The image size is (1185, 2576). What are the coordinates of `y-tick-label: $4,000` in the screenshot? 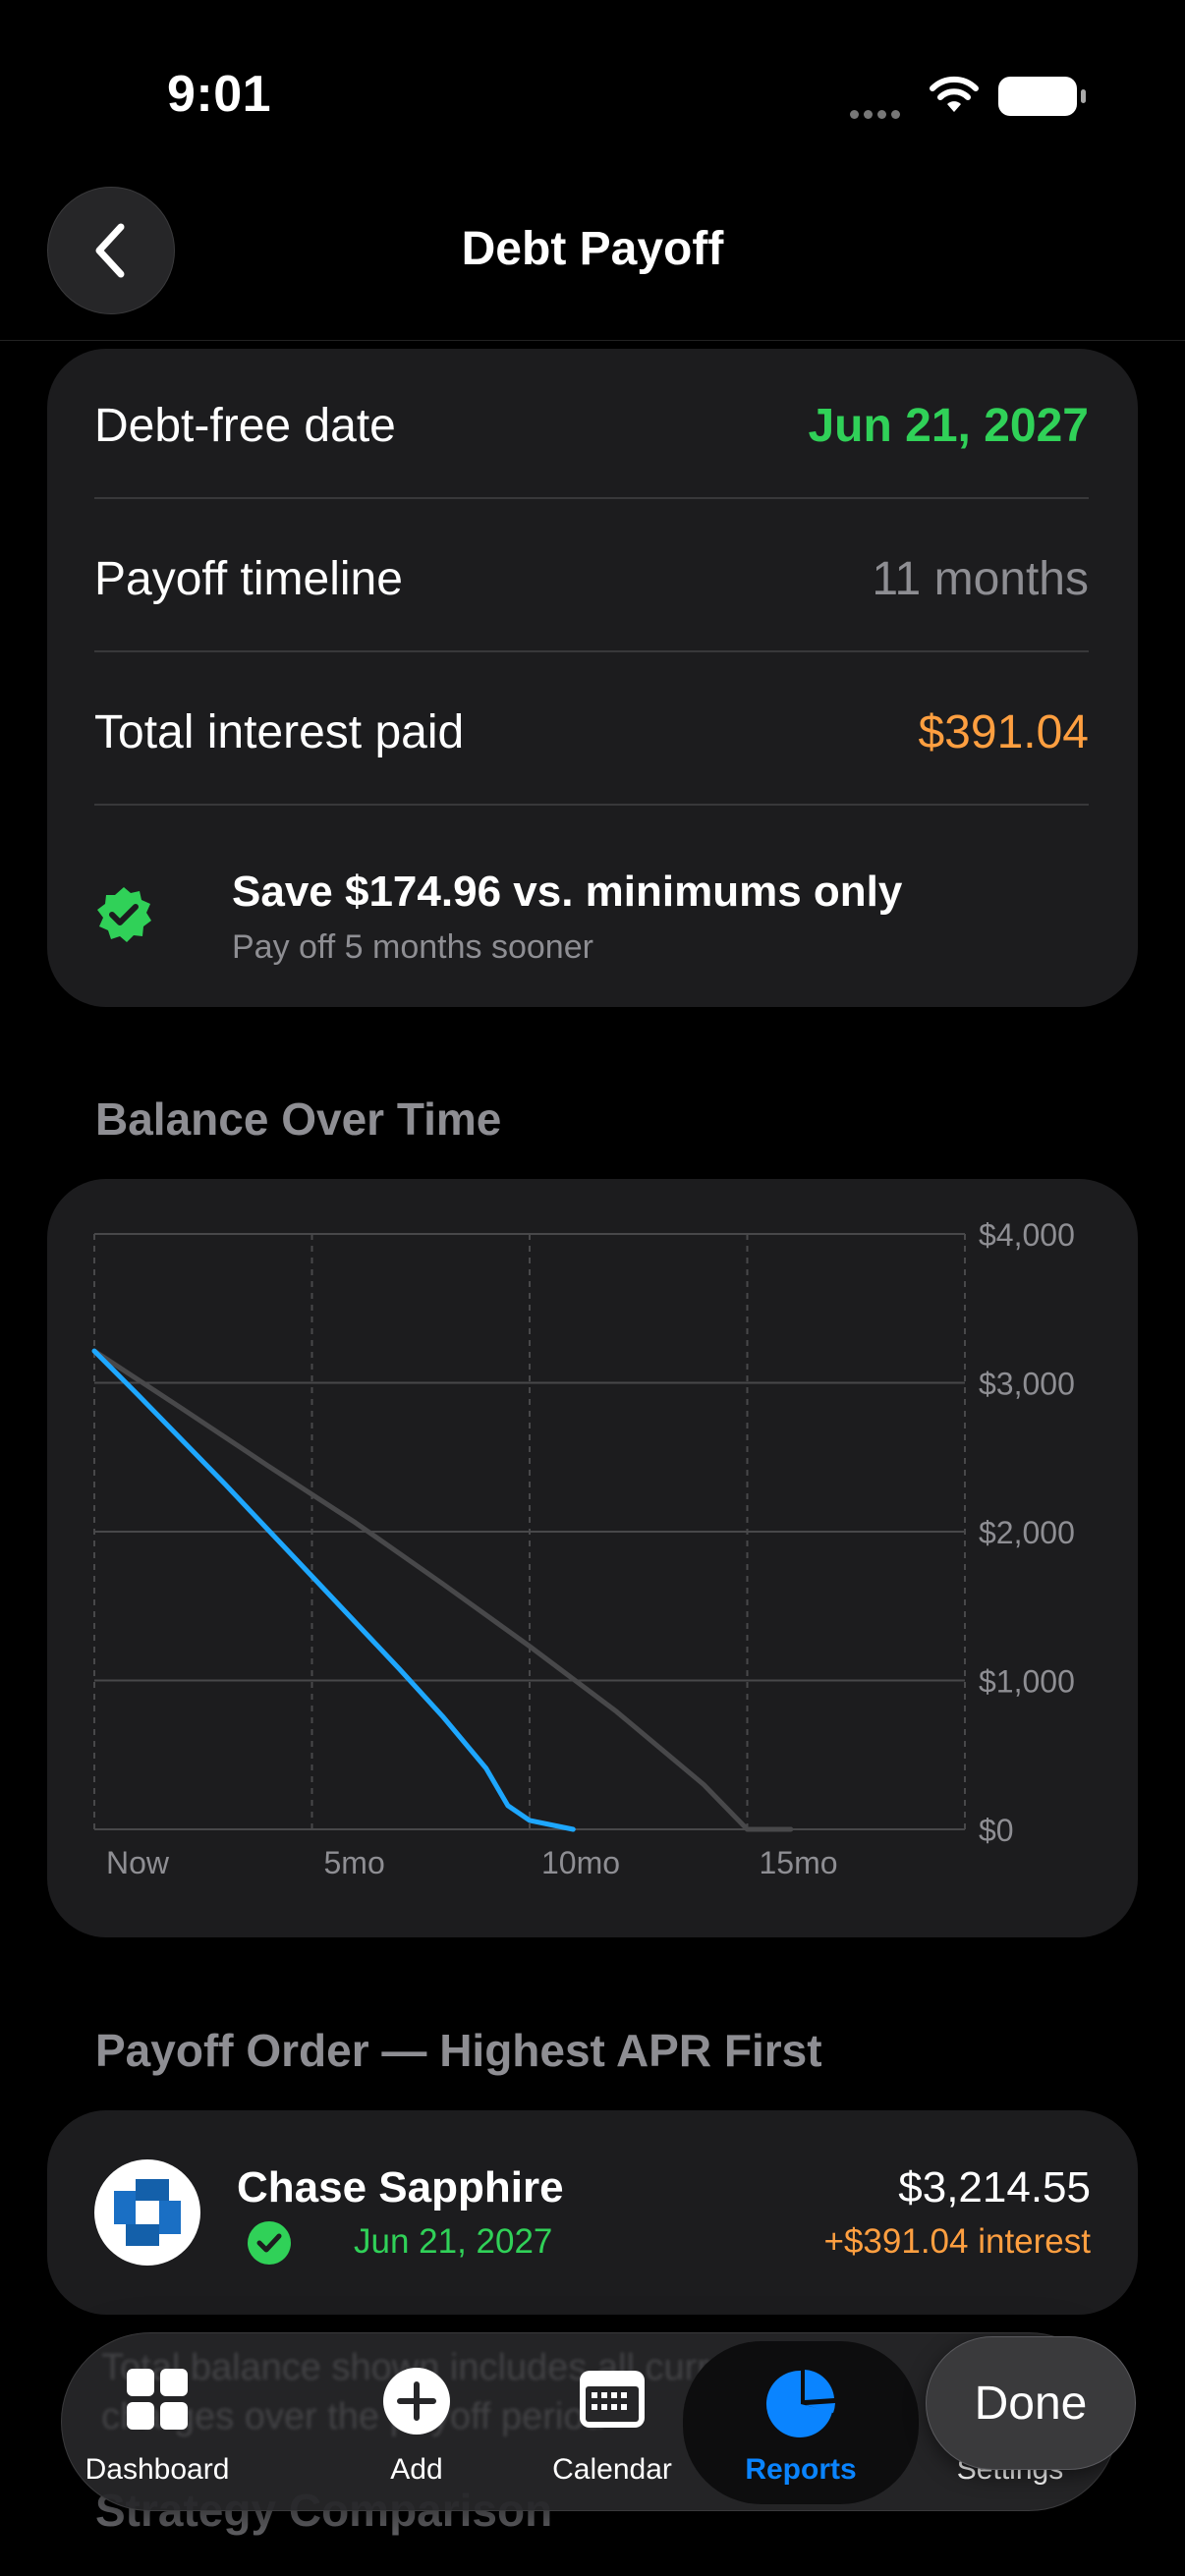 It's located at (1027, 1235).